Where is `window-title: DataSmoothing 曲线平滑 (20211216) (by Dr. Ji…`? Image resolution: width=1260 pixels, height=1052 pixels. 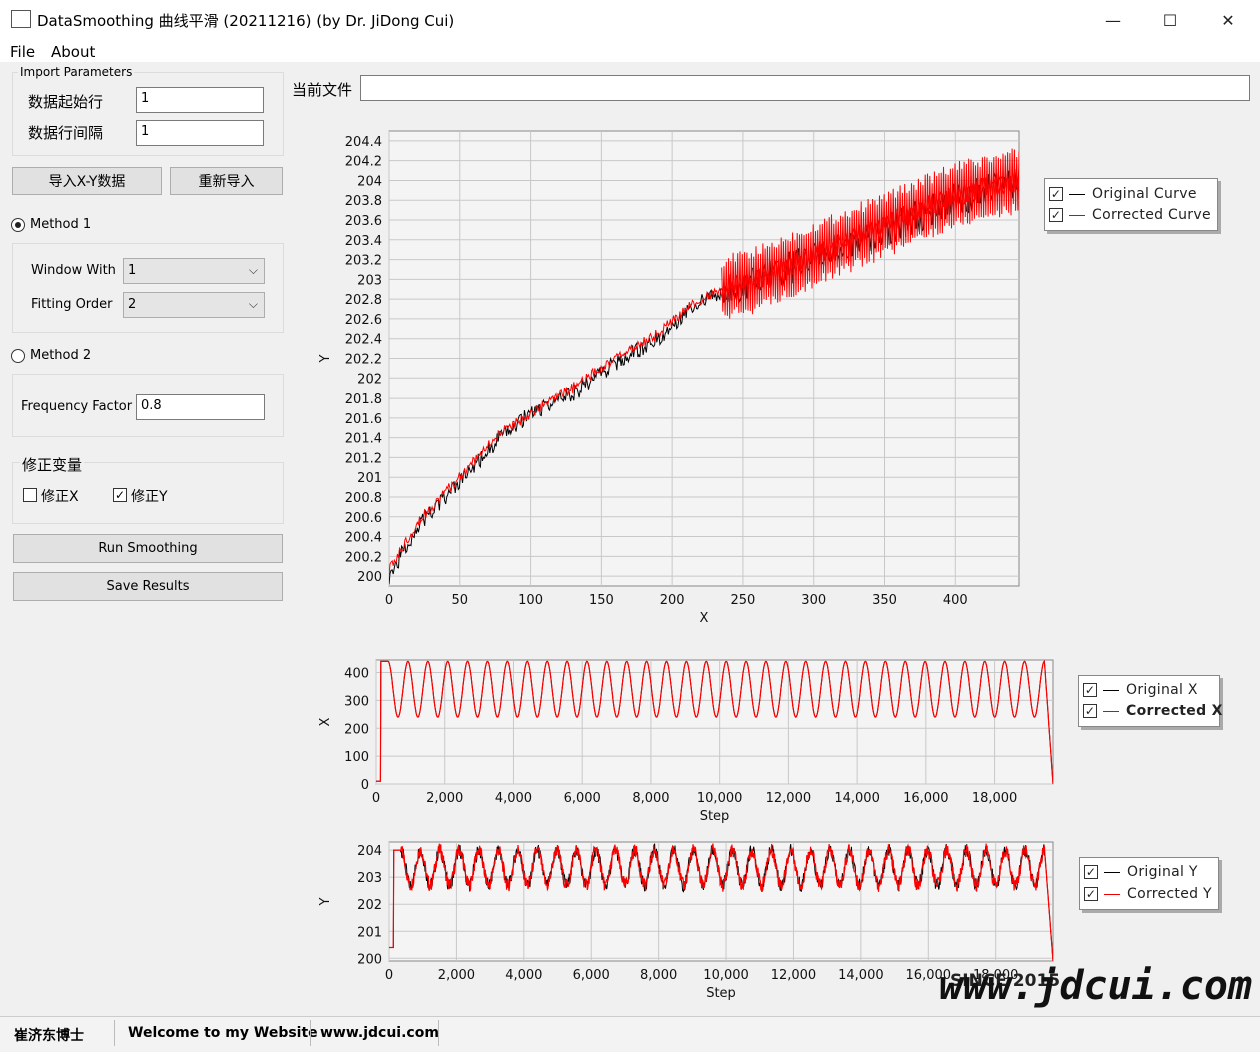
window-title: DataSmoothing 曲线平滑 (20211216) (by Dr. Ji… is located at coordinates (246, 21).